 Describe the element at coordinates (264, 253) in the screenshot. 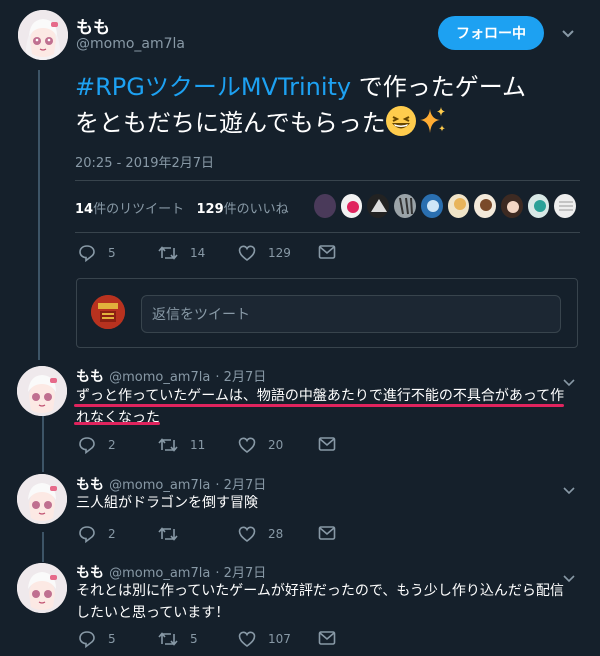

I see `like-action: 129` at that location.